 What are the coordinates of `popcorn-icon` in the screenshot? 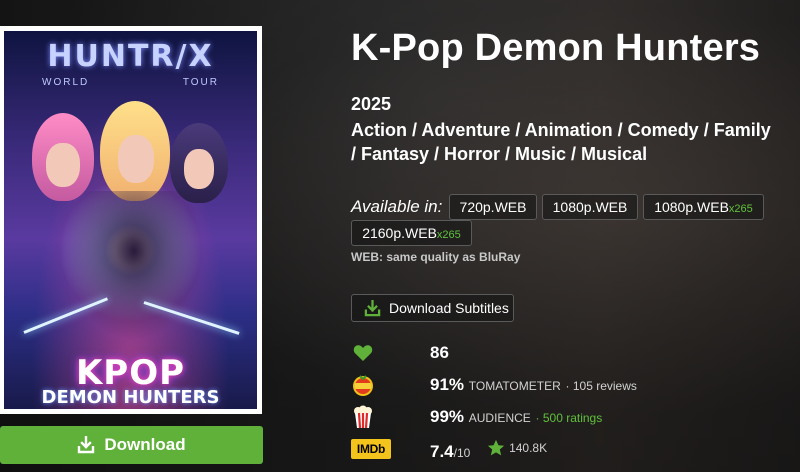 It's located at (363, 417).